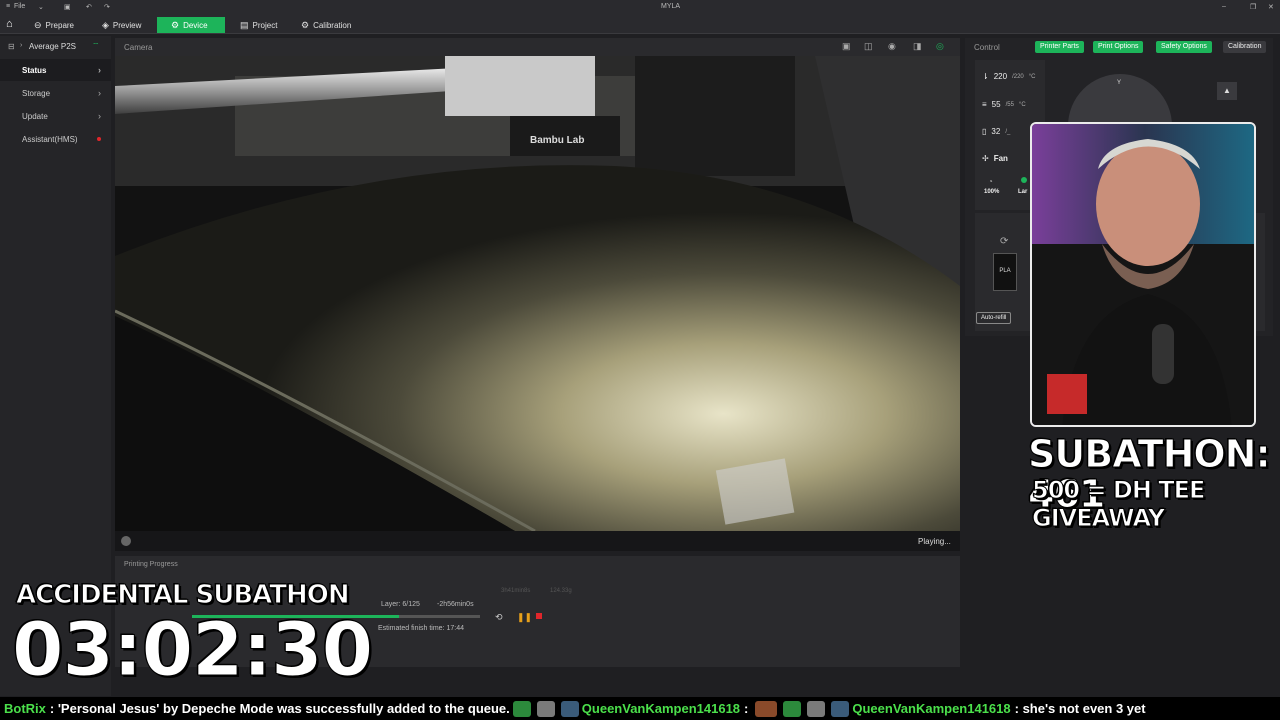  Describe the element at coordinates (1119, 504) in the screenshot. I see `giveaway-text: 500 = DH TEE GIVEAWAY` at that location.